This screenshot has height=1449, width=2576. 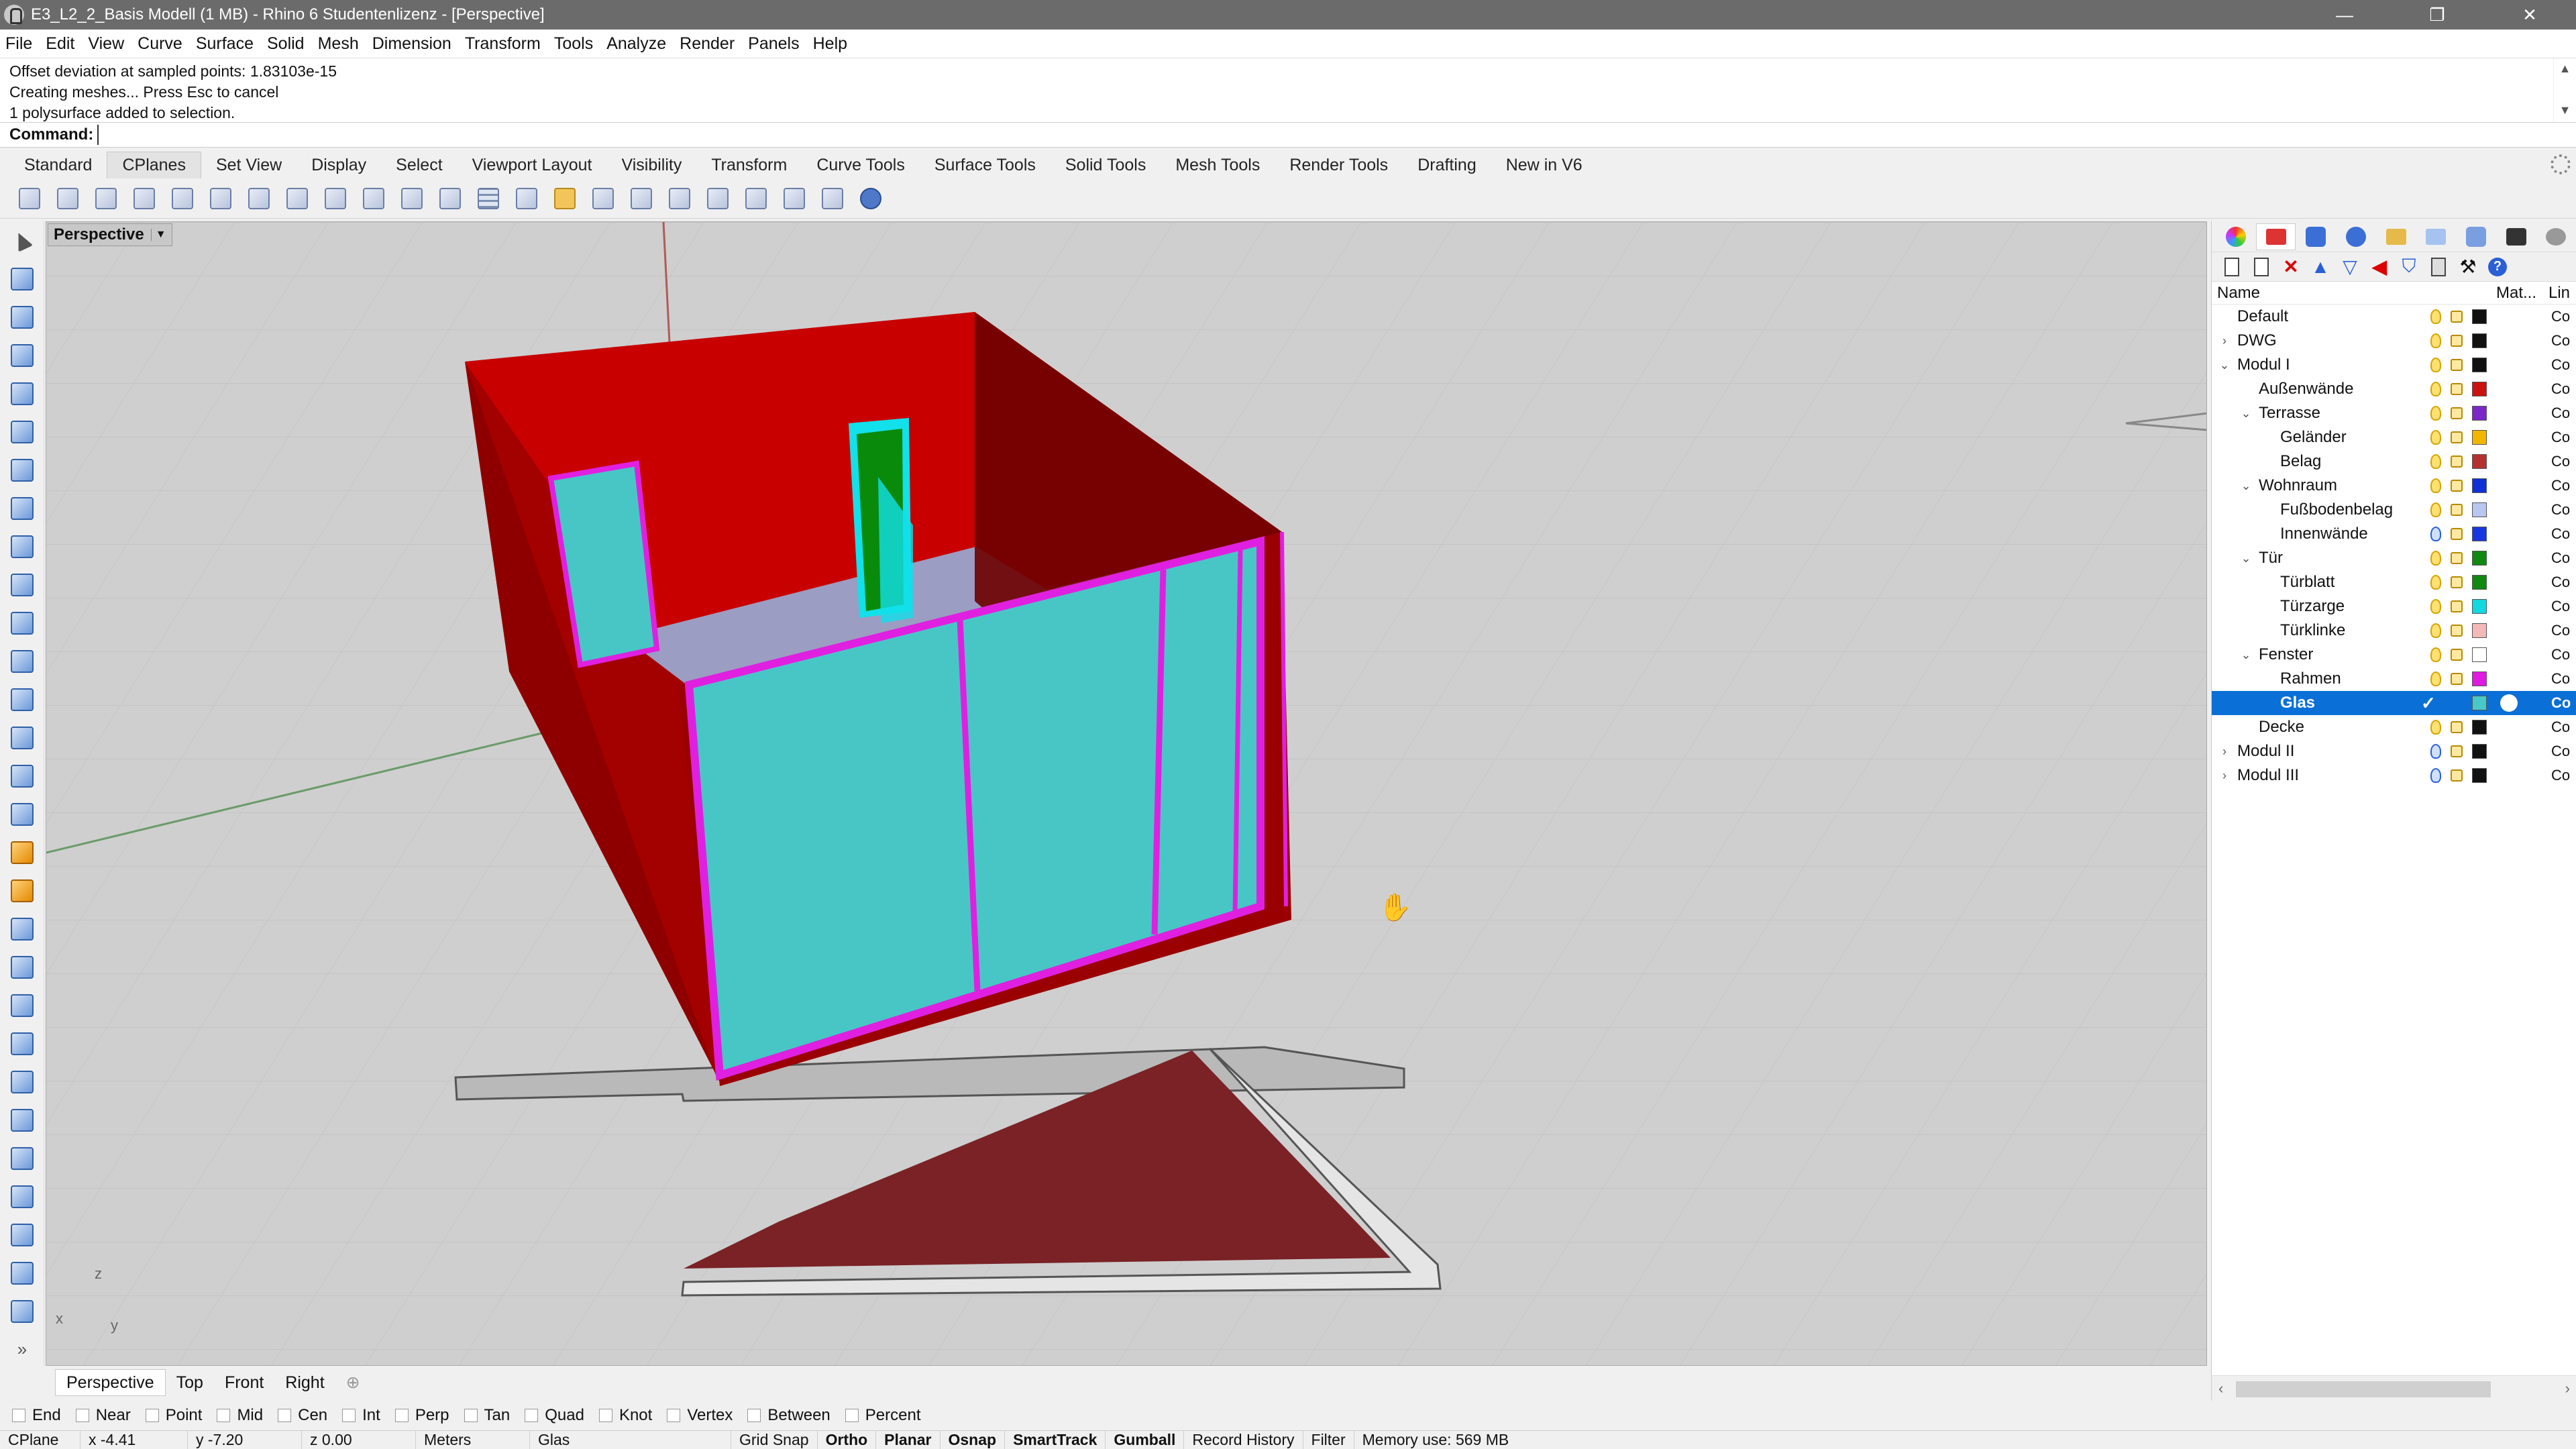 What do you see at coordinates (2468, 267) in the screenshot?
I see `layer-tools-icon: ⚒` at bounding box center [2468, 267].